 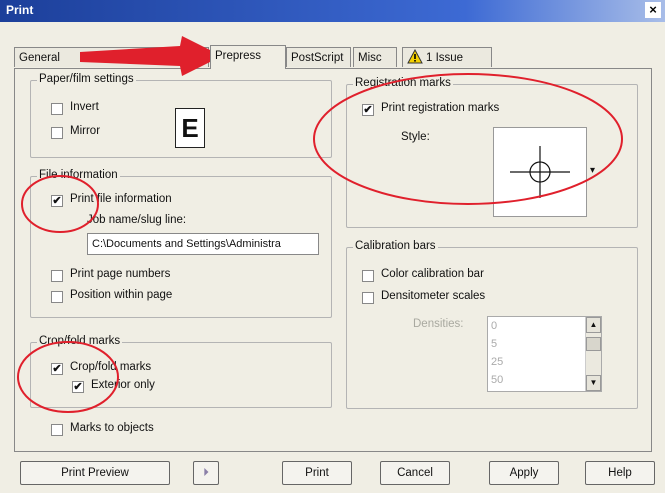 I want to click on invert-checkbox, so click(x=57, y=109).